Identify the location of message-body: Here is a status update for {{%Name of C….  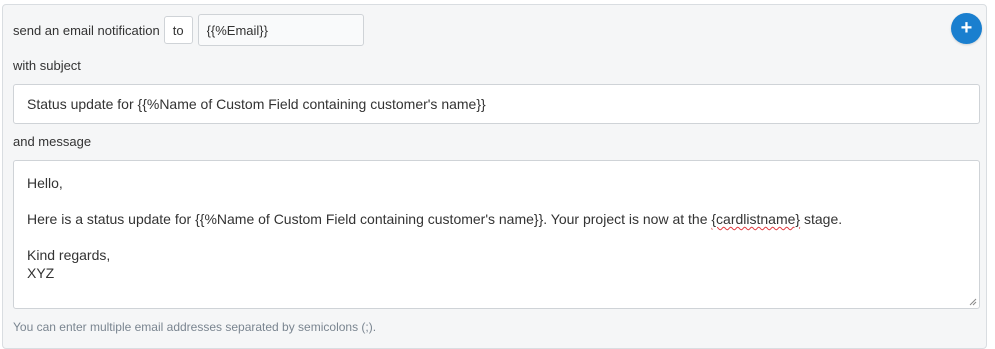
(496, 219).